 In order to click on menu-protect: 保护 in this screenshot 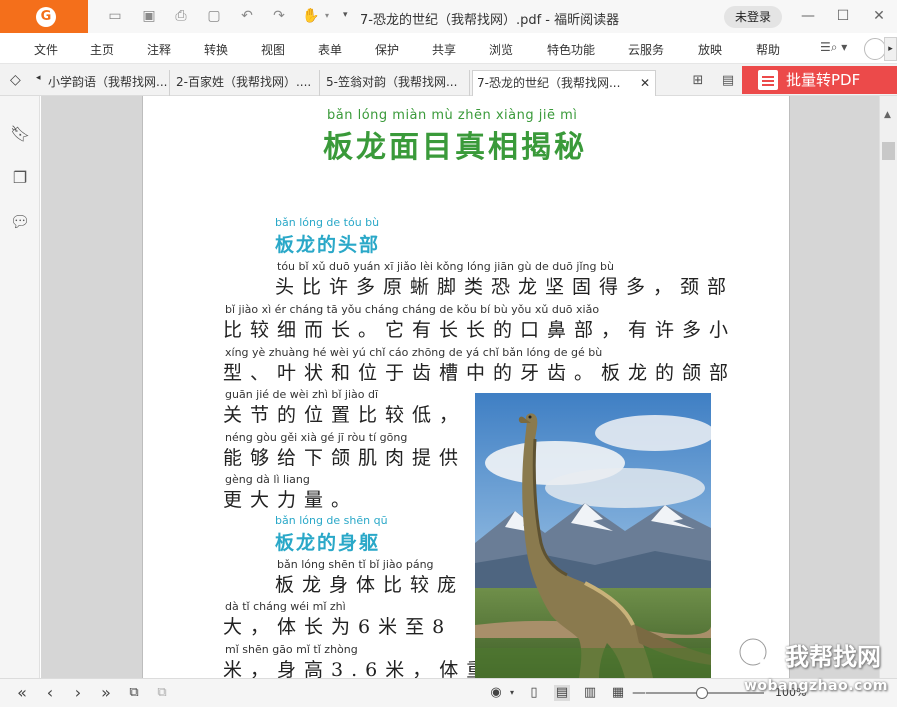, I will do `click(387, 49)`.